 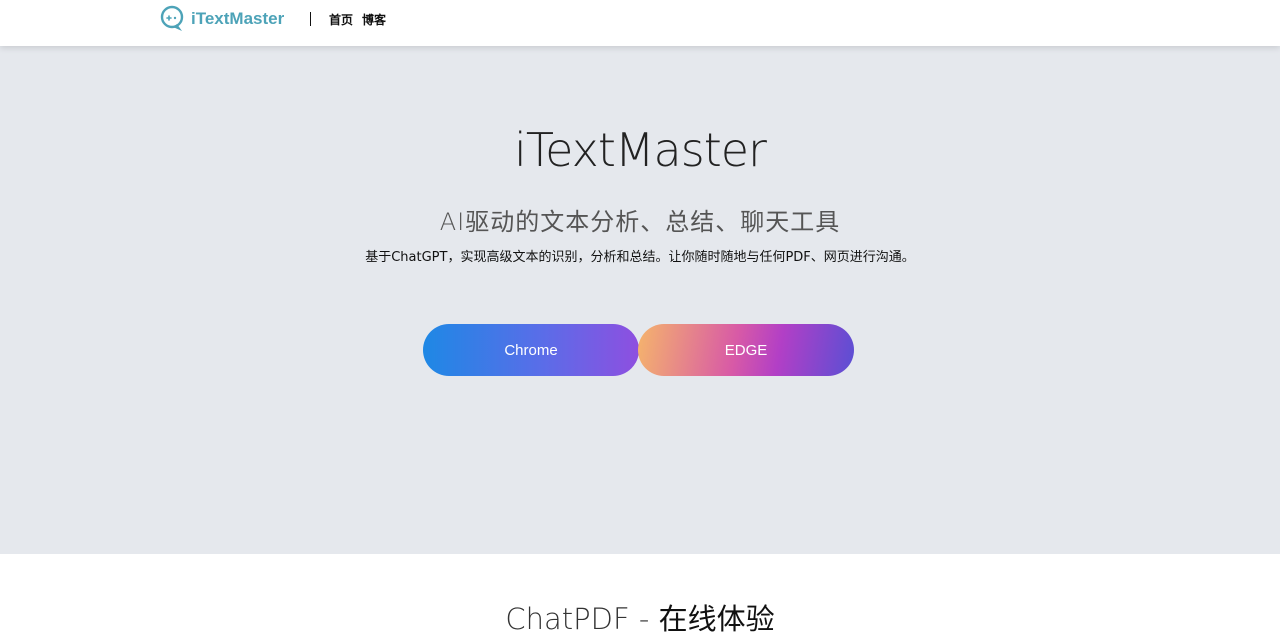 I want to click on nav-item-blog: 博客, so click(x=374, y=19).